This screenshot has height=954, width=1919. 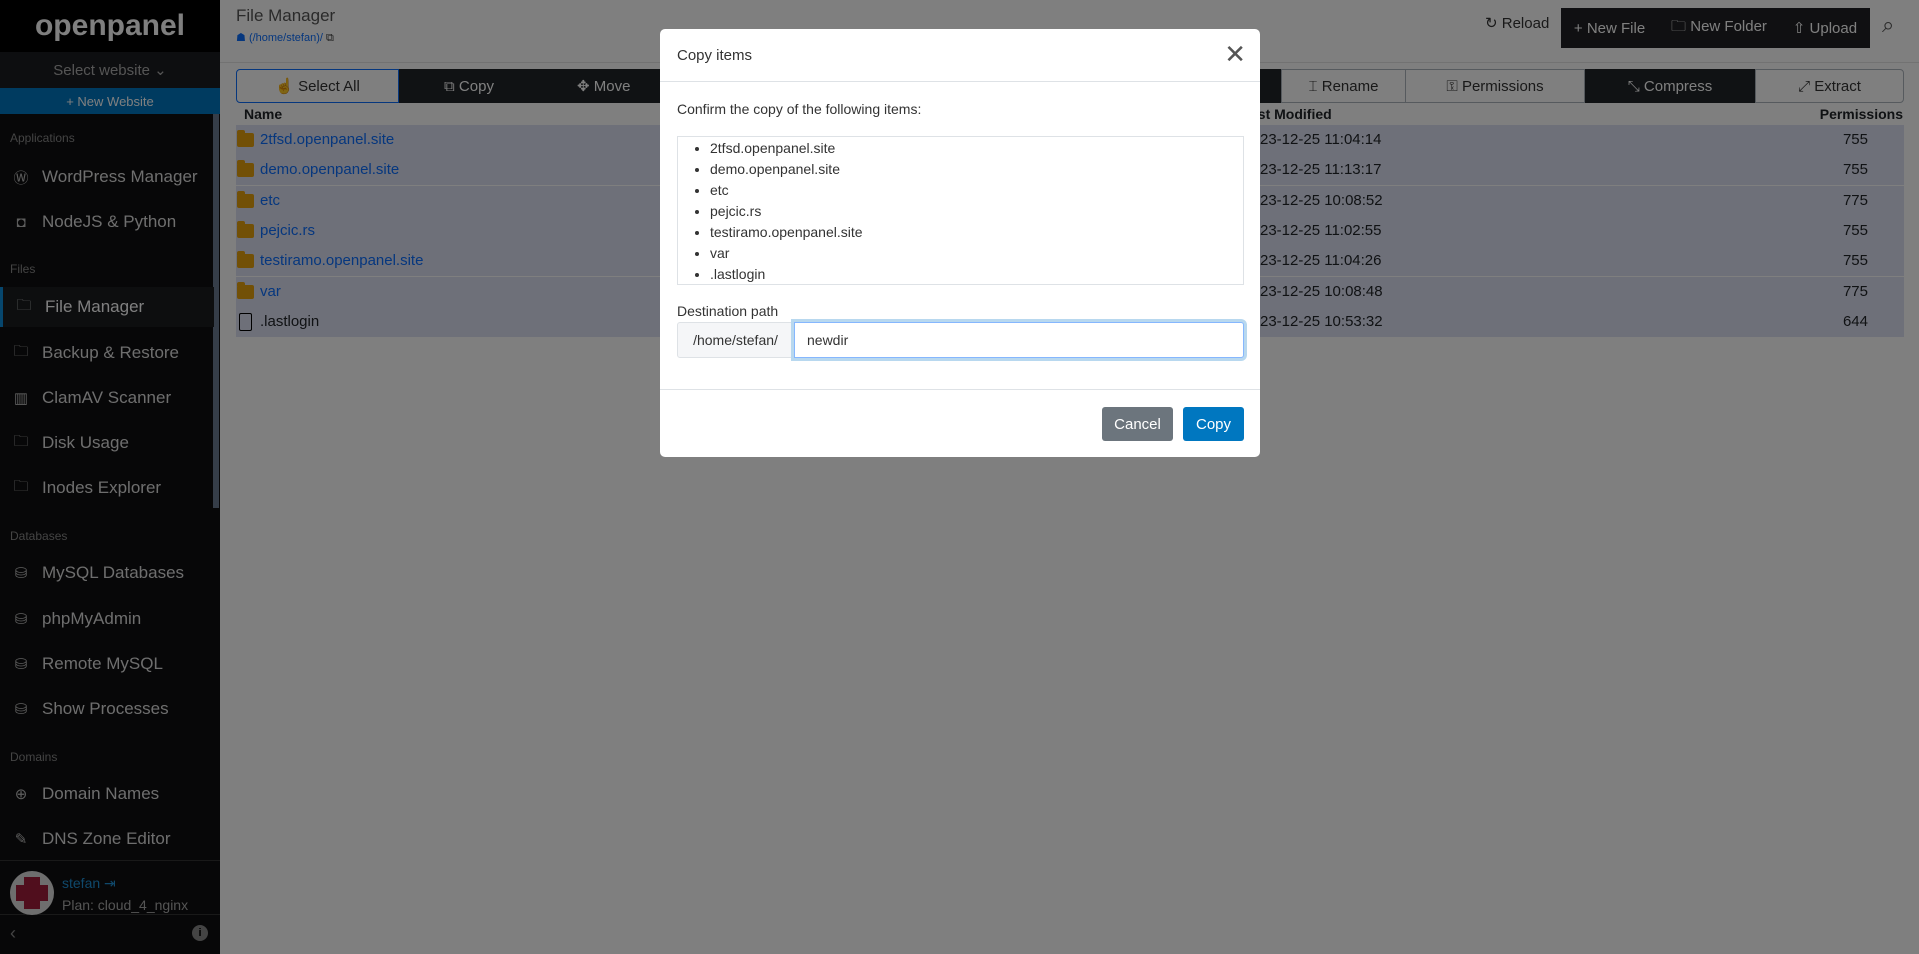 I want to click on list-item: demo.openpanel.site, so click(x=976, y=169).